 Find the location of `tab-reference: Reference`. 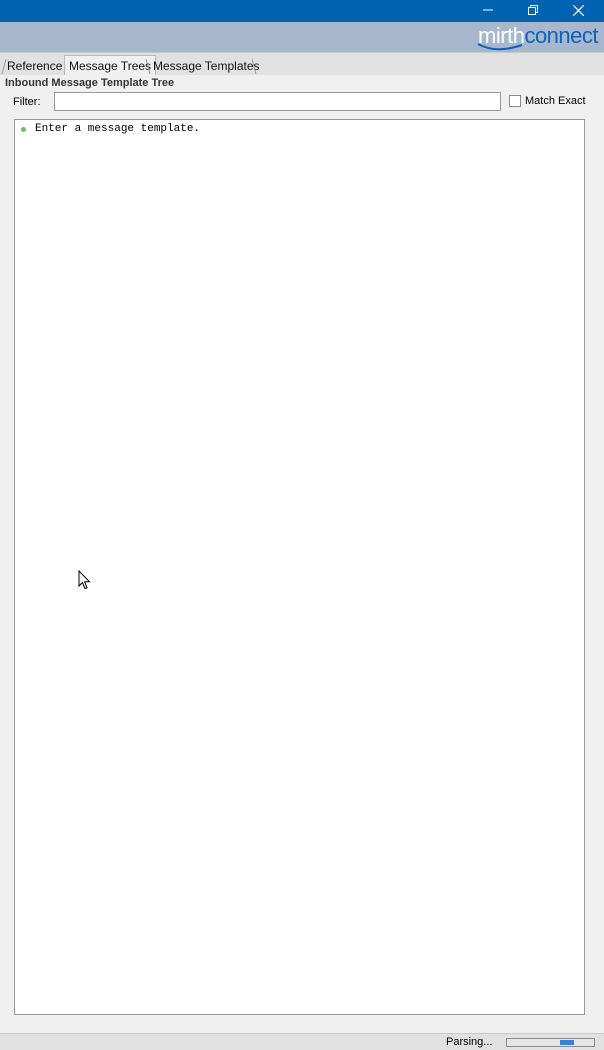

tab-reference: Reference is located at coordinates (34, 66).